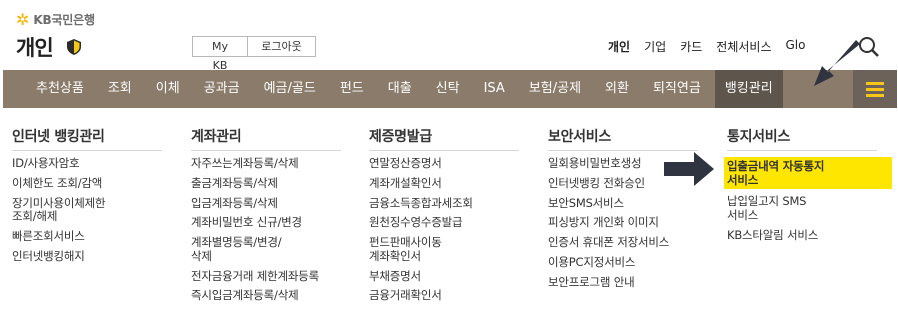  What do you see at coordinates (23, 19) in the screenshot?
I see `star-logo-icon: ✲` at bounding box center [23, 19].